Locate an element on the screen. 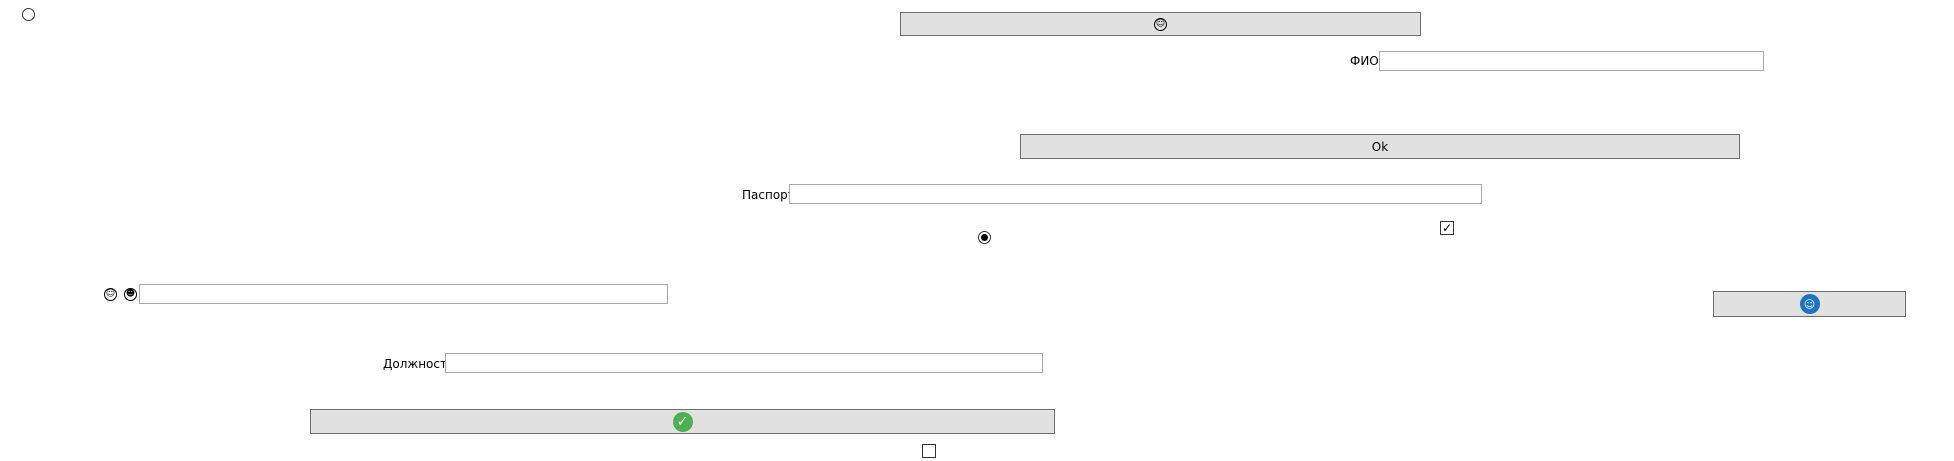  user-badge-button: ☺ is located at coordinates (1809, 304).